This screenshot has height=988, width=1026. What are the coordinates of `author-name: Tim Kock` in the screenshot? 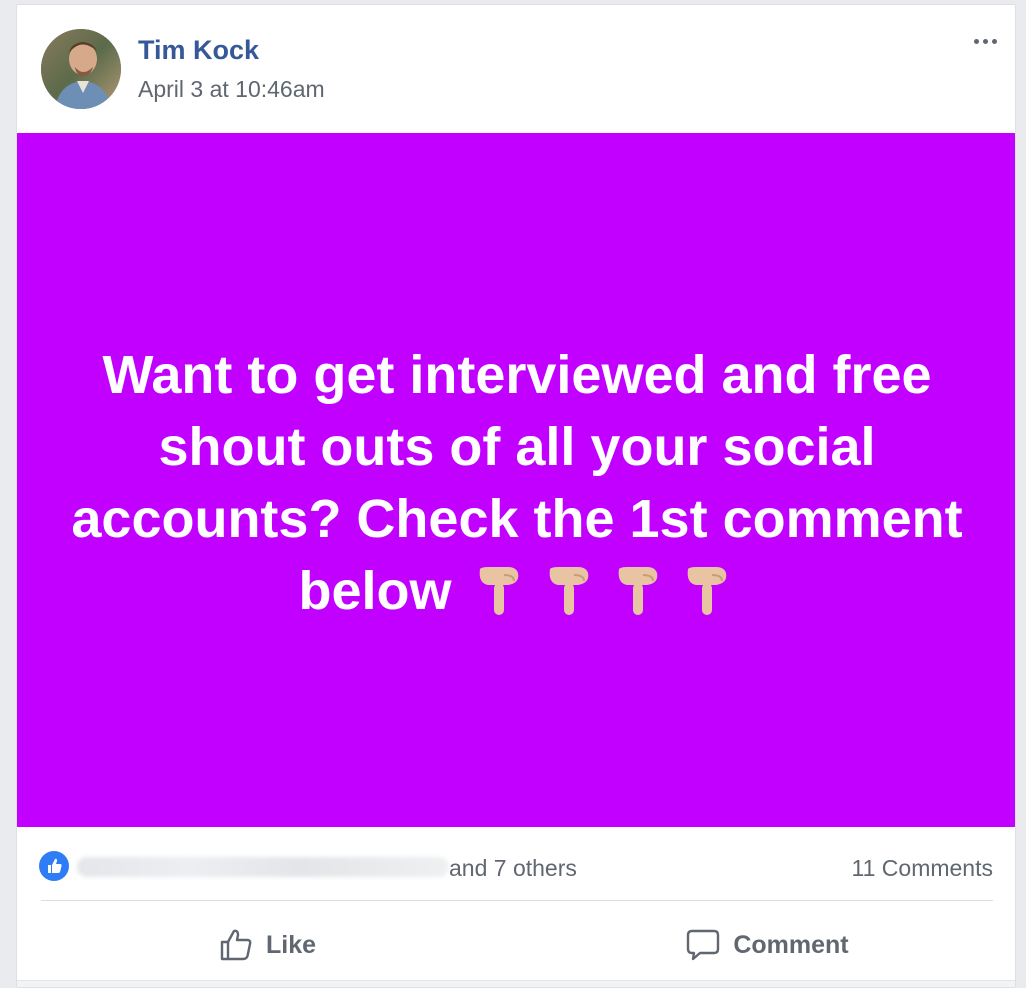 It's located at (198, 50).